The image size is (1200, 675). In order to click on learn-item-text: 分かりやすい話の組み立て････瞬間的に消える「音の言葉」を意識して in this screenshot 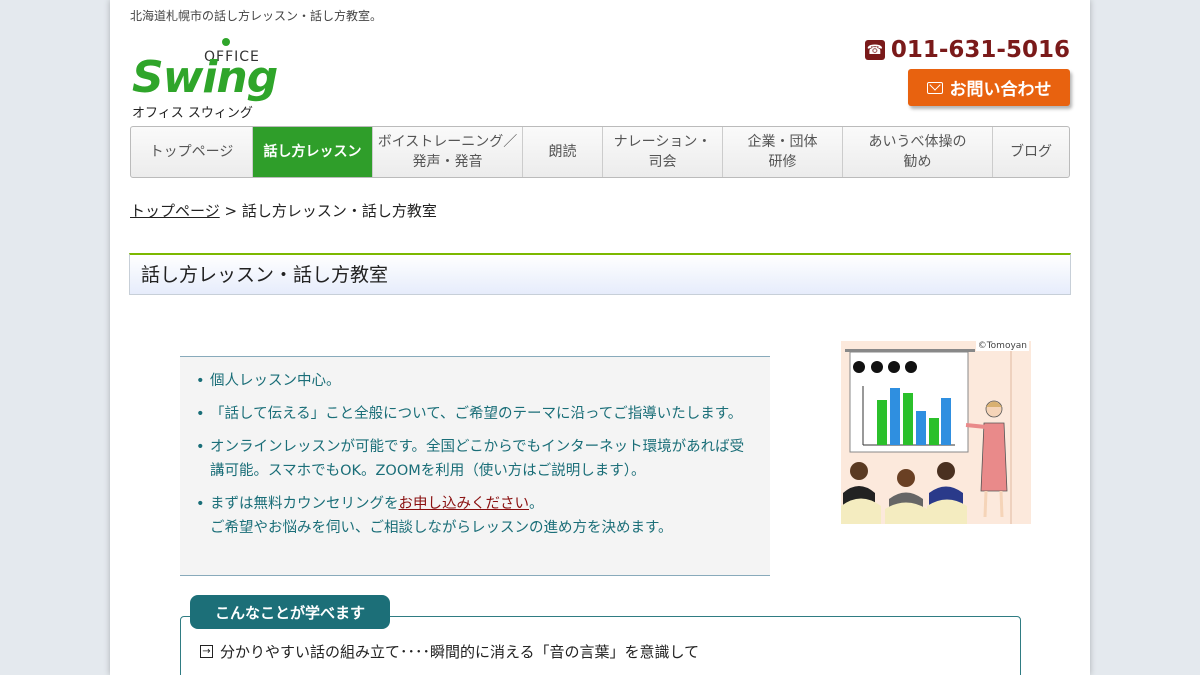, I will do `click(460, 652)`.